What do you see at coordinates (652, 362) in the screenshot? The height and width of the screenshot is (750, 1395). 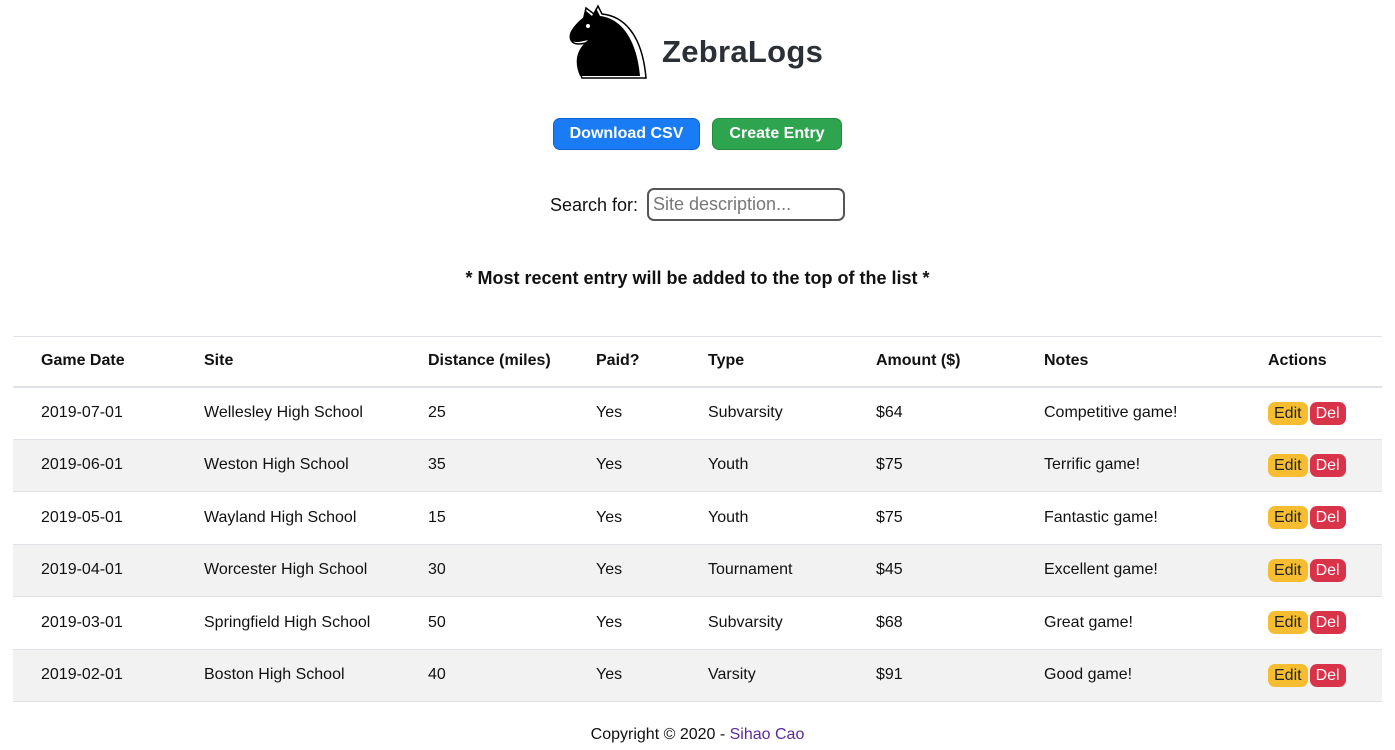 I see `header-paid: Paid?` at bounding box center [652, 362].